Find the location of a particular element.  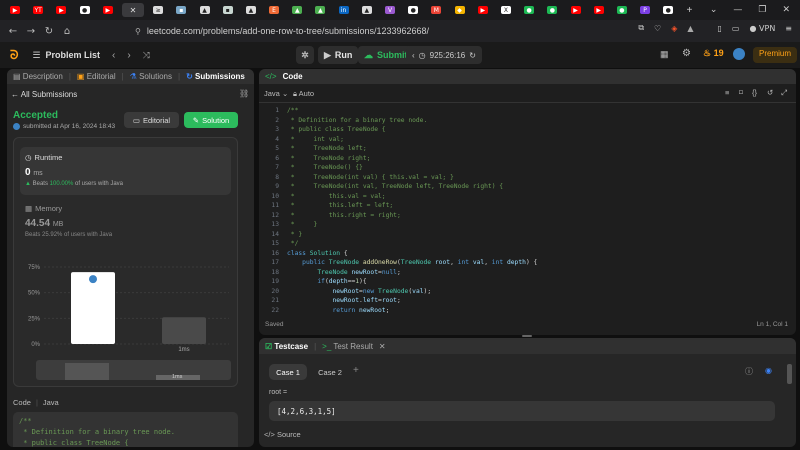

case-2-tab: Case 2 is located at coordinates (330, 372).